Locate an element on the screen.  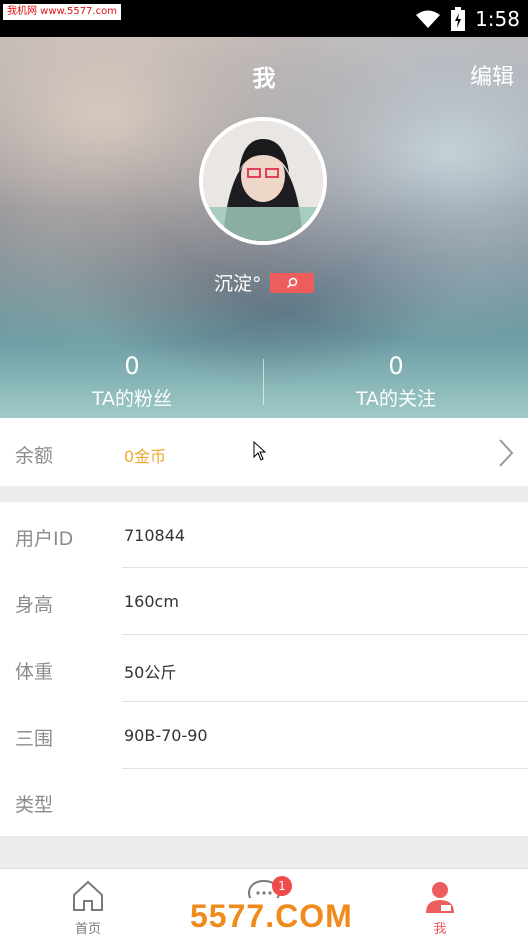
tab-label: 我 is located at coordinates (440, 929).